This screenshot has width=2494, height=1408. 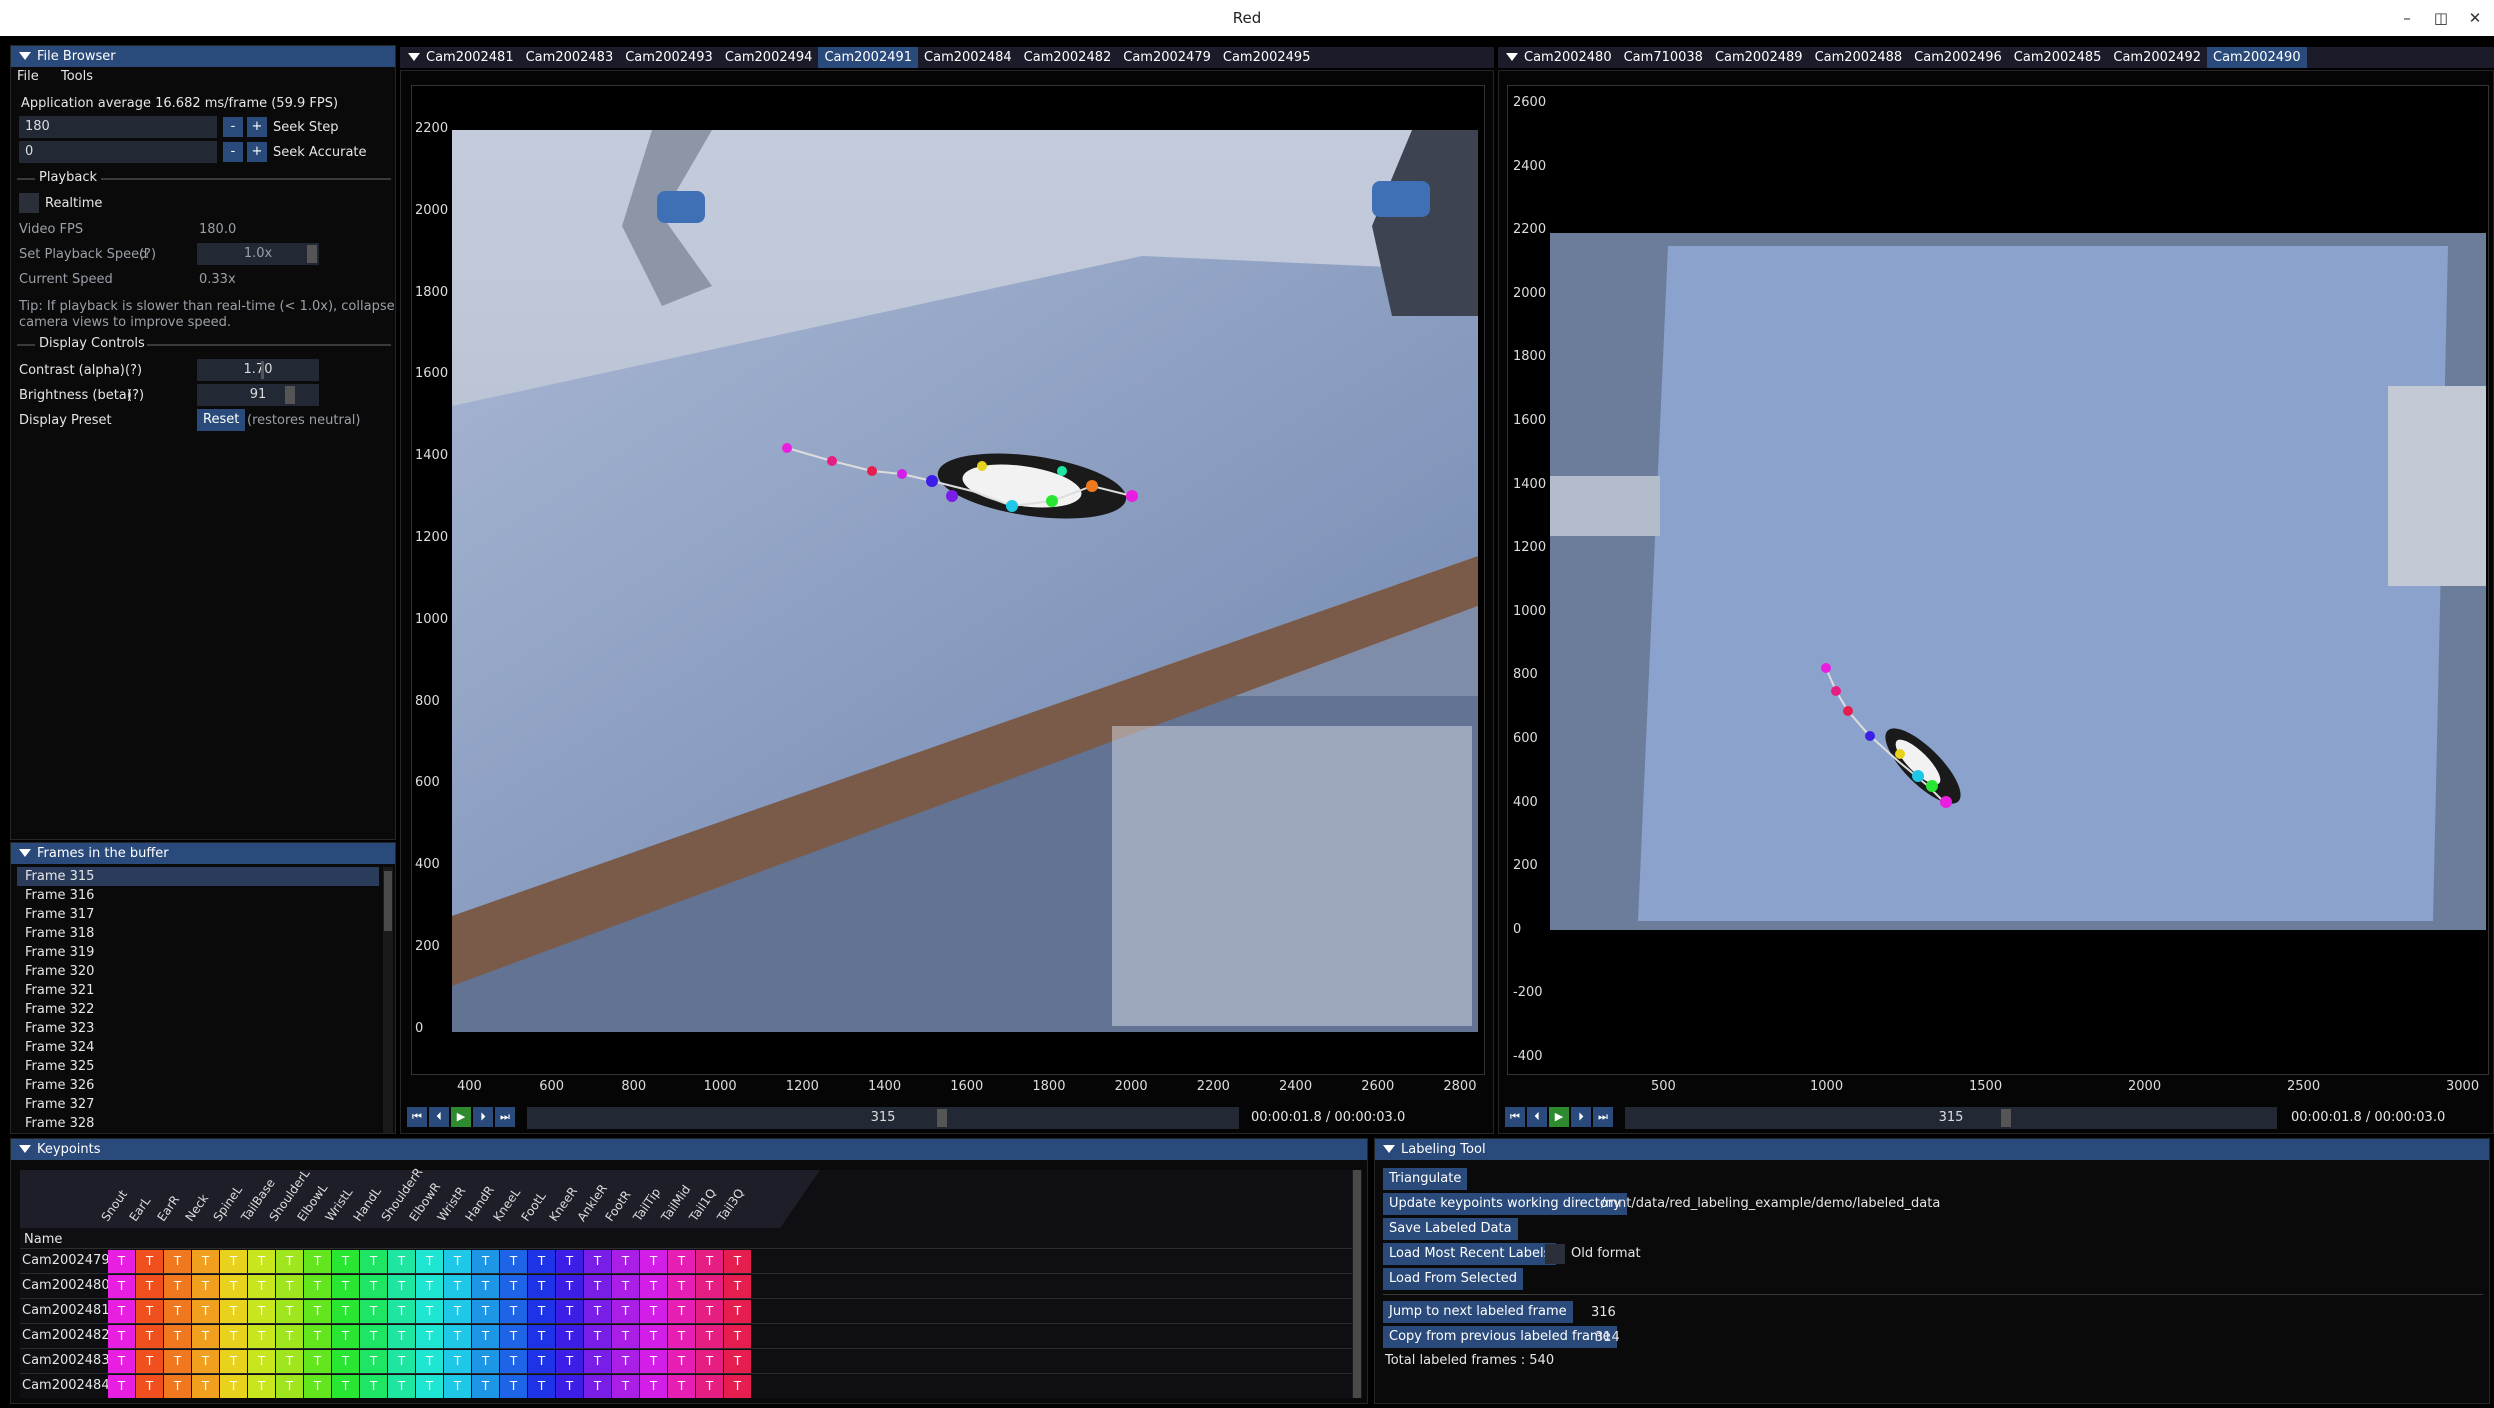 What do you see at coordinates (1167, 57) in the screenshot?
I see `camera-tab: Cam2002479` at bounding box center [1167, 57].